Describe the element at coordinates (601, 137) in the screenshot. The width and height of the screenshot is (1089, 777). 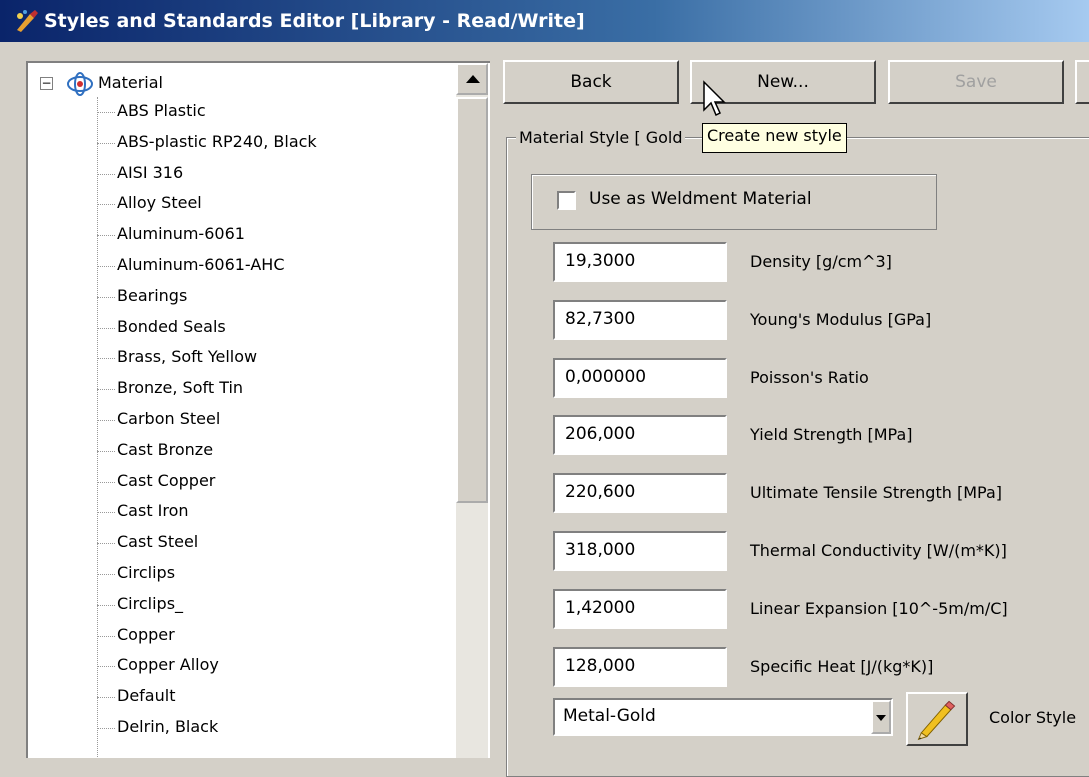
I see `material-style-title: Material Style [ Gold` at that location.